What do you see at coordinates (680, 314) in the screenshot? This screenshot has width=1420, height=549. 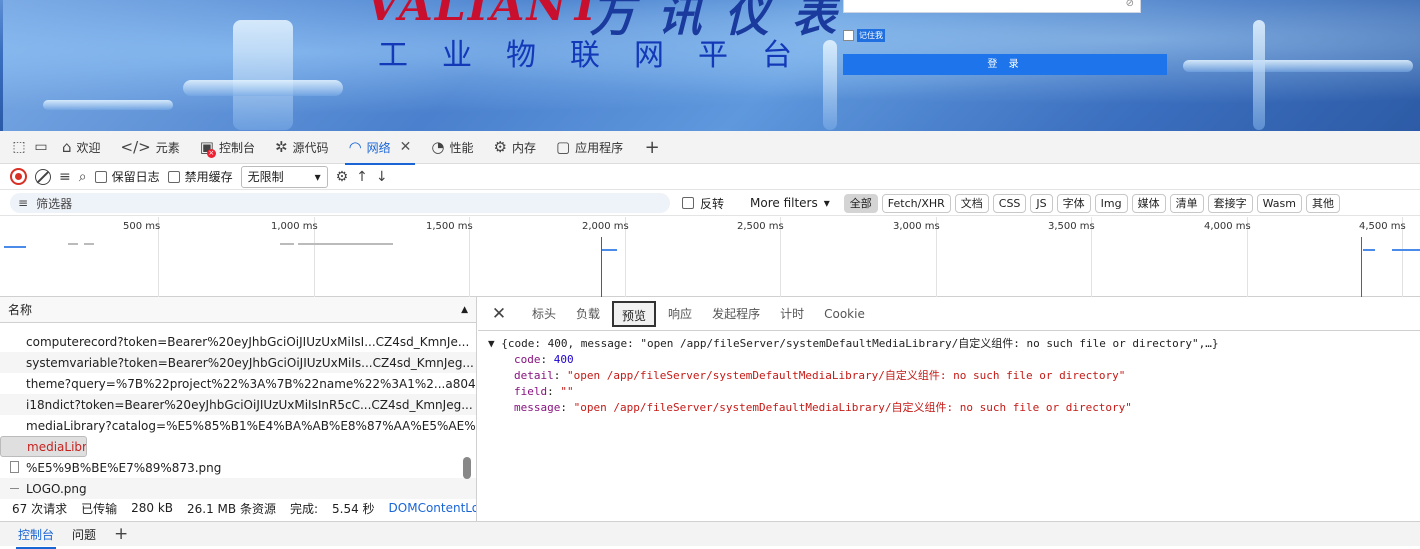 I see `tab-response: 响应` at bounding box center [680, 314].